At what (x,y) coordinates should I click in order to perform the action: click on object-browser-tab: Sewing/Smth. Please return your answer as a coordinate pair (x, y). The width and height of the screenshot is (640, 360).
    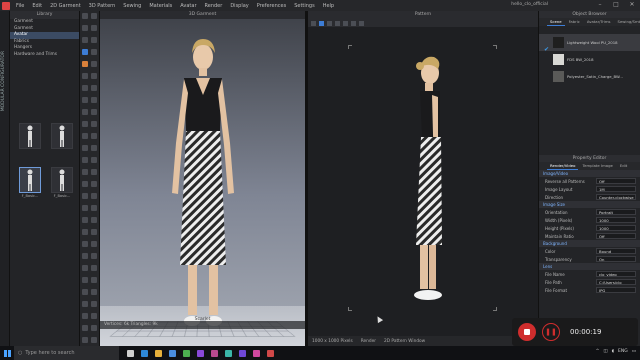
    Looking at the image, I should click on (627, 22).